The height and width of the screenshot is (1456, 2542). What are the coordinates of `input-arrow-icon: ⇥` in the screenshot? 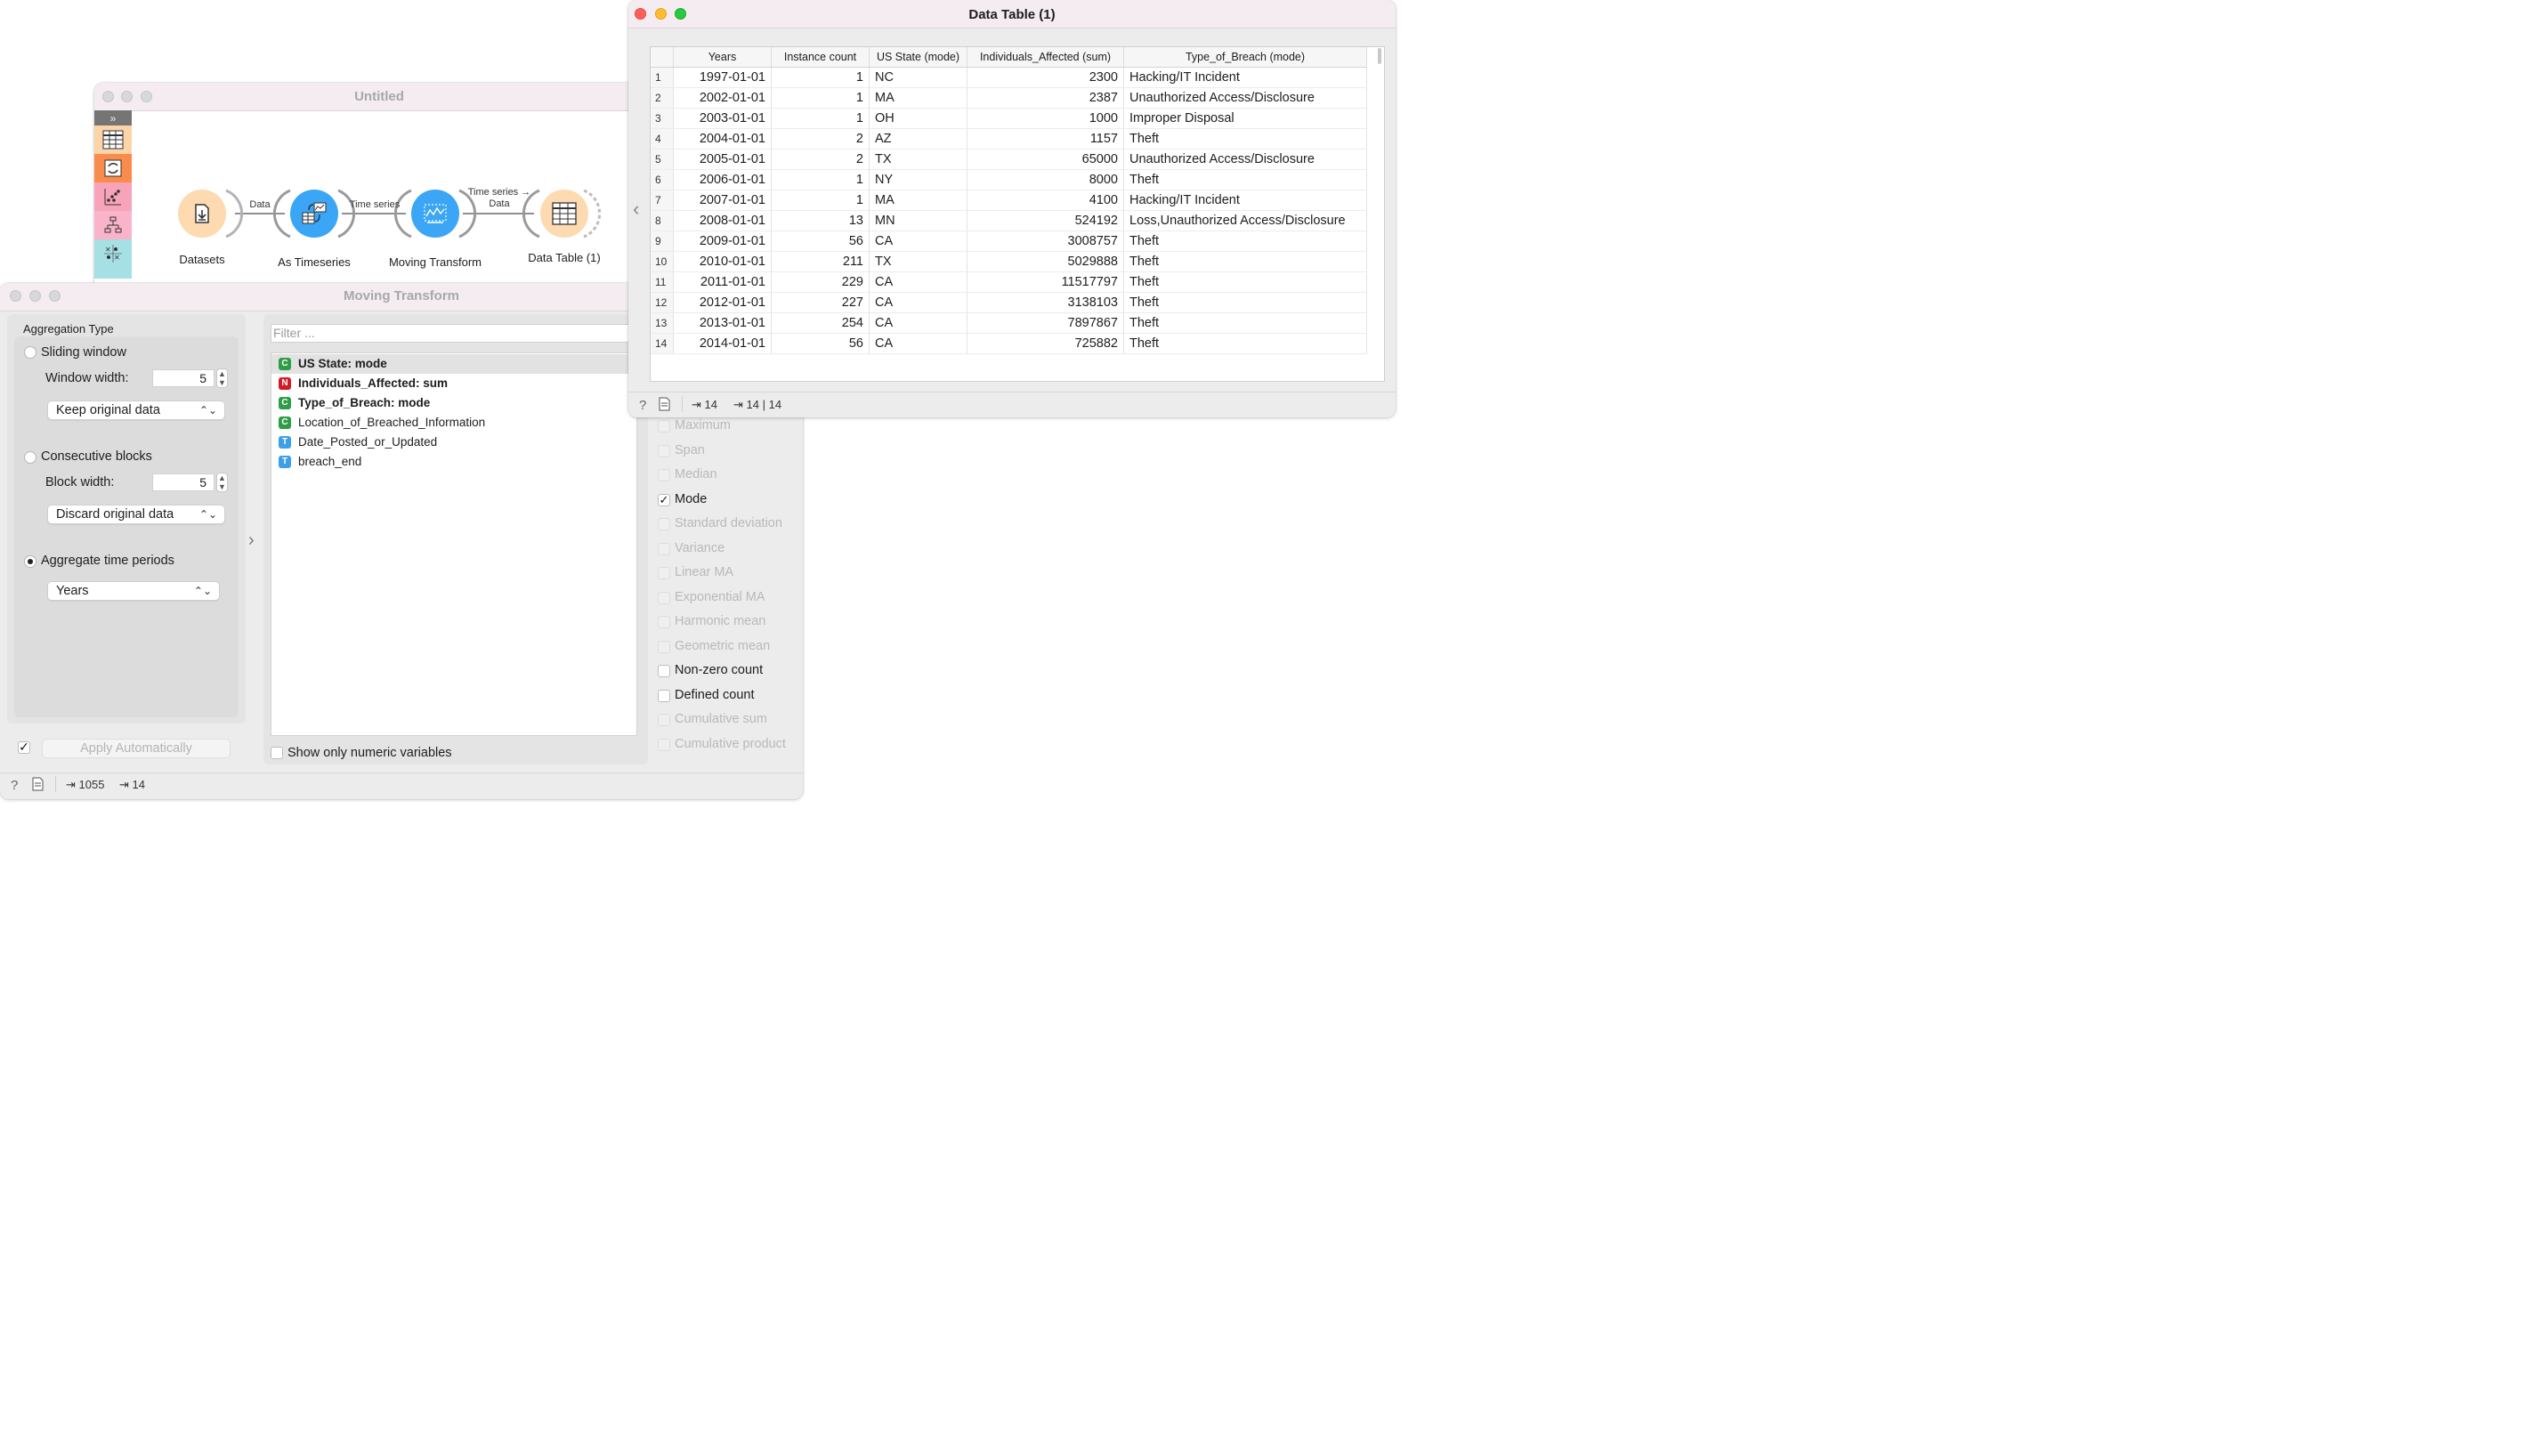 It's located at (696, 404).